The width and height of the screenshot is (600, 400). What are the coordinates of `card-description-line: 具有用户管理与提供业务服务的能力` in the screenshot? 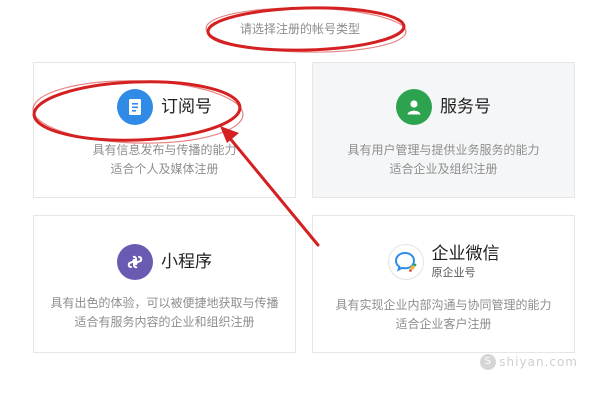 It's located at (443, 150).